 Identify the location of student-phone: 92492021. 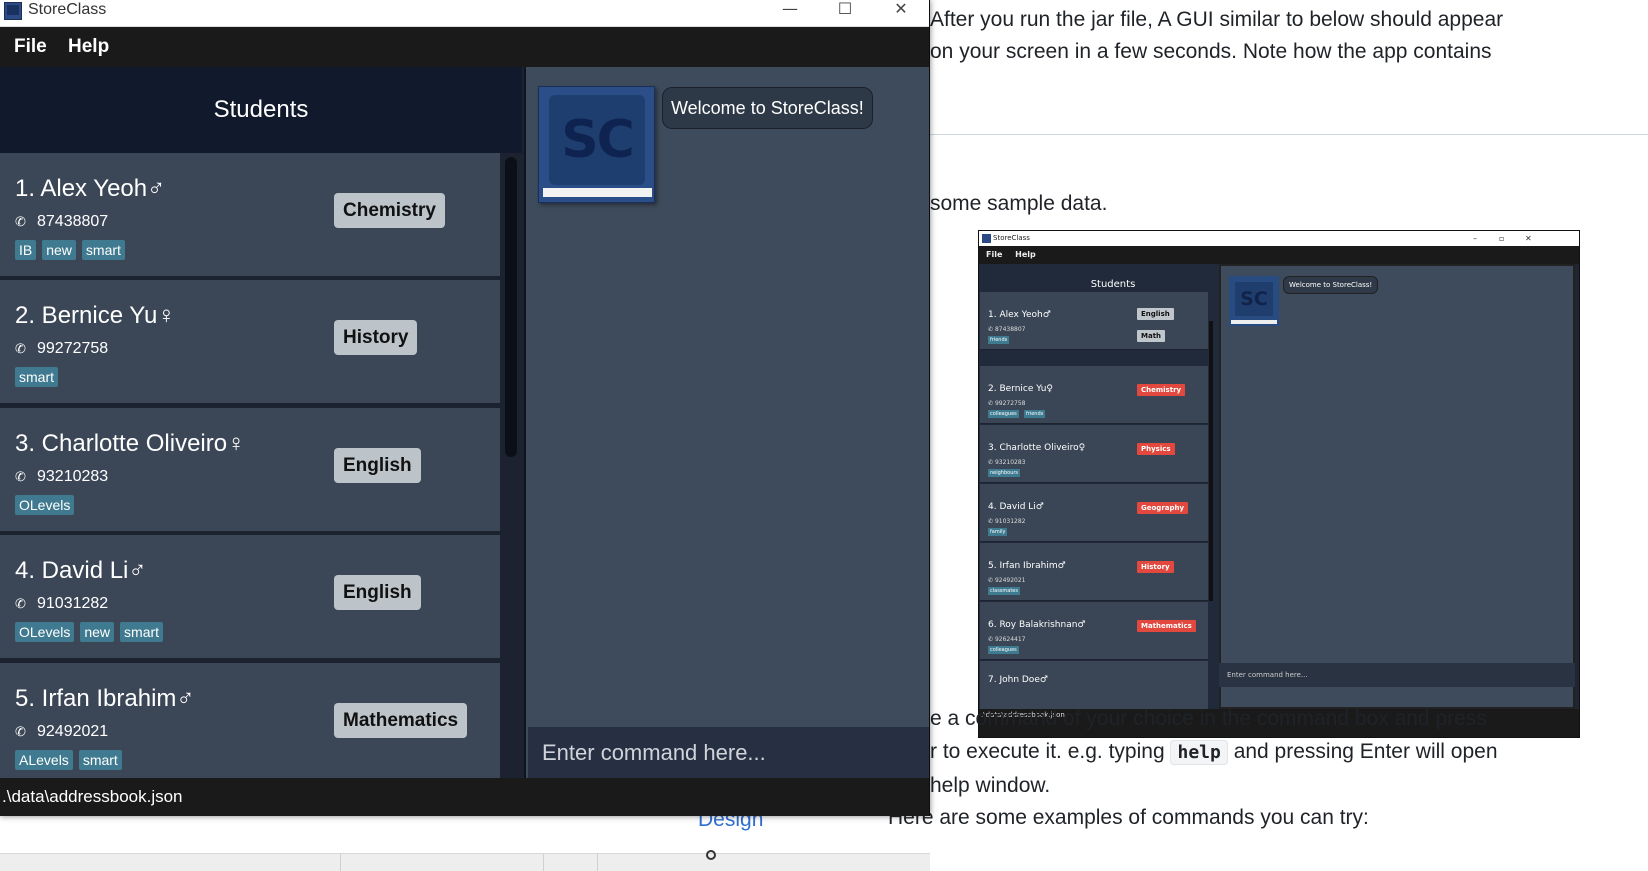
(73, 731).